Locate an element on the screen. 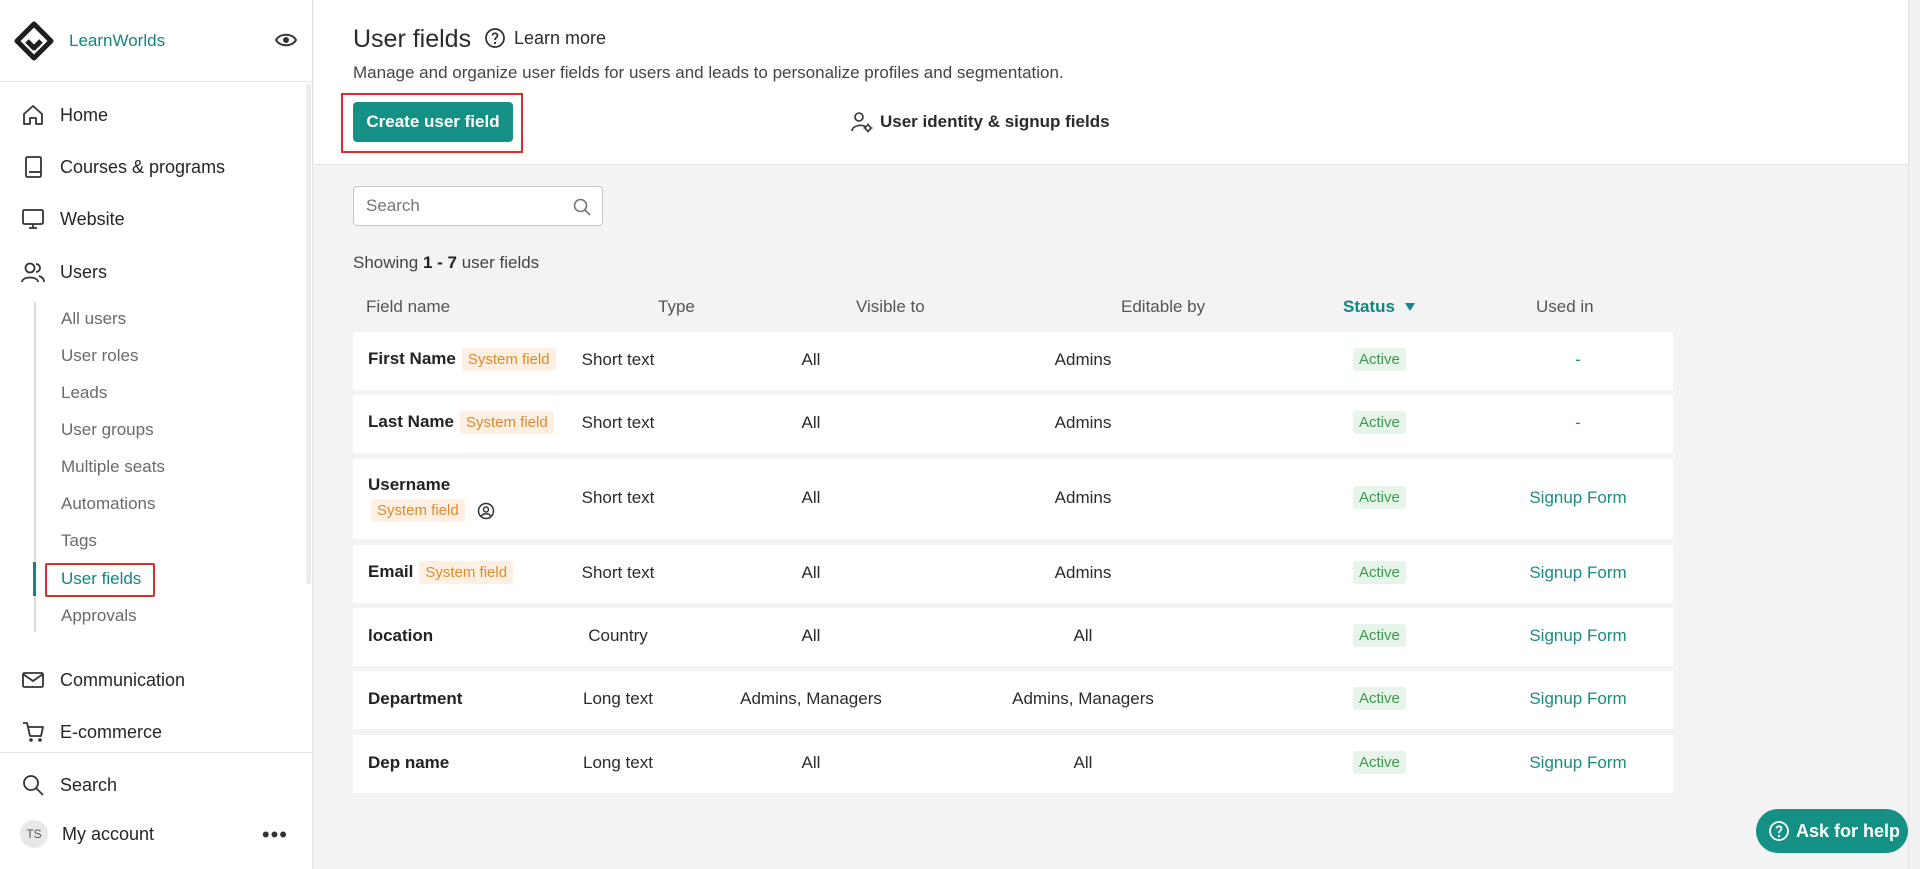  search-input is located at coordinates (466, 206).